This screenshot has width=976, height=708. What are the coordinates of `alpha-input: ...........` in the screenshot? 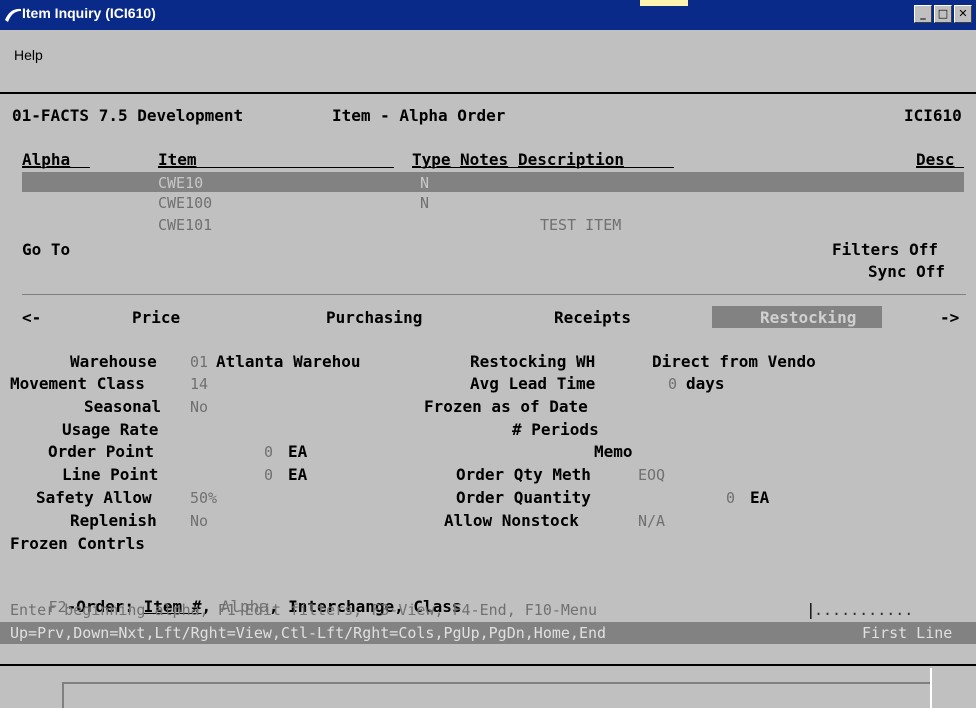 It's located at (863, 610).